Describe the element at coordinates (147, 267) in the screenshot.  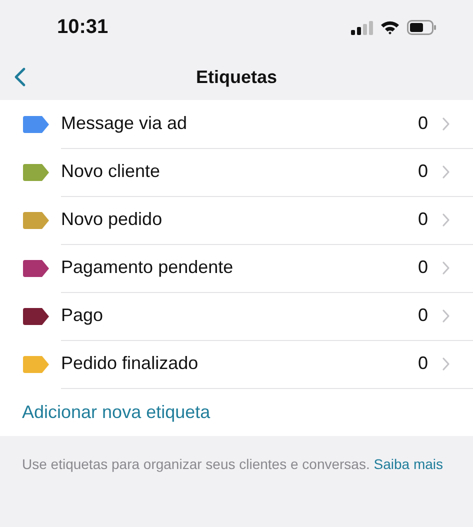
I see `label-name: Pagamento pendente` at that location.